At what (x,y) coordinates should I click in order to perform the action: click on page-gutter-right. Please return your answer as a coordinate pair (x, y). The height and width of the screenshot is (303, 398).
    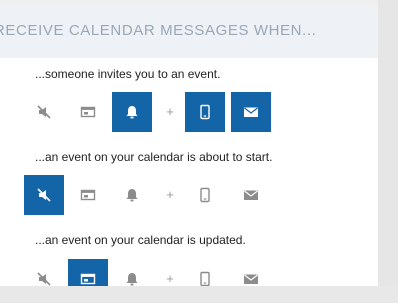
    Looking at the image, I should click on (388, 151).